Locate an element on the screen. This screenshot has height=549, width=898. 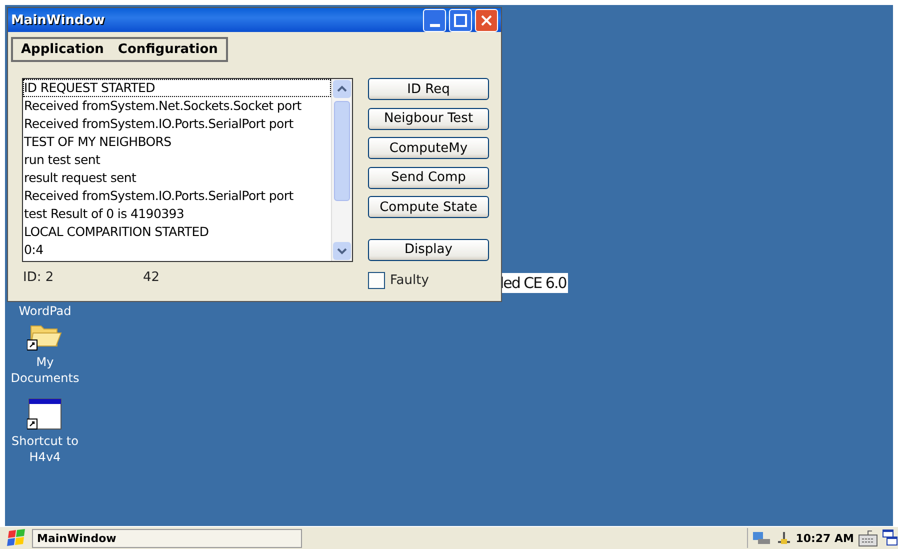
start-icon is located at coordinates (17, 538).